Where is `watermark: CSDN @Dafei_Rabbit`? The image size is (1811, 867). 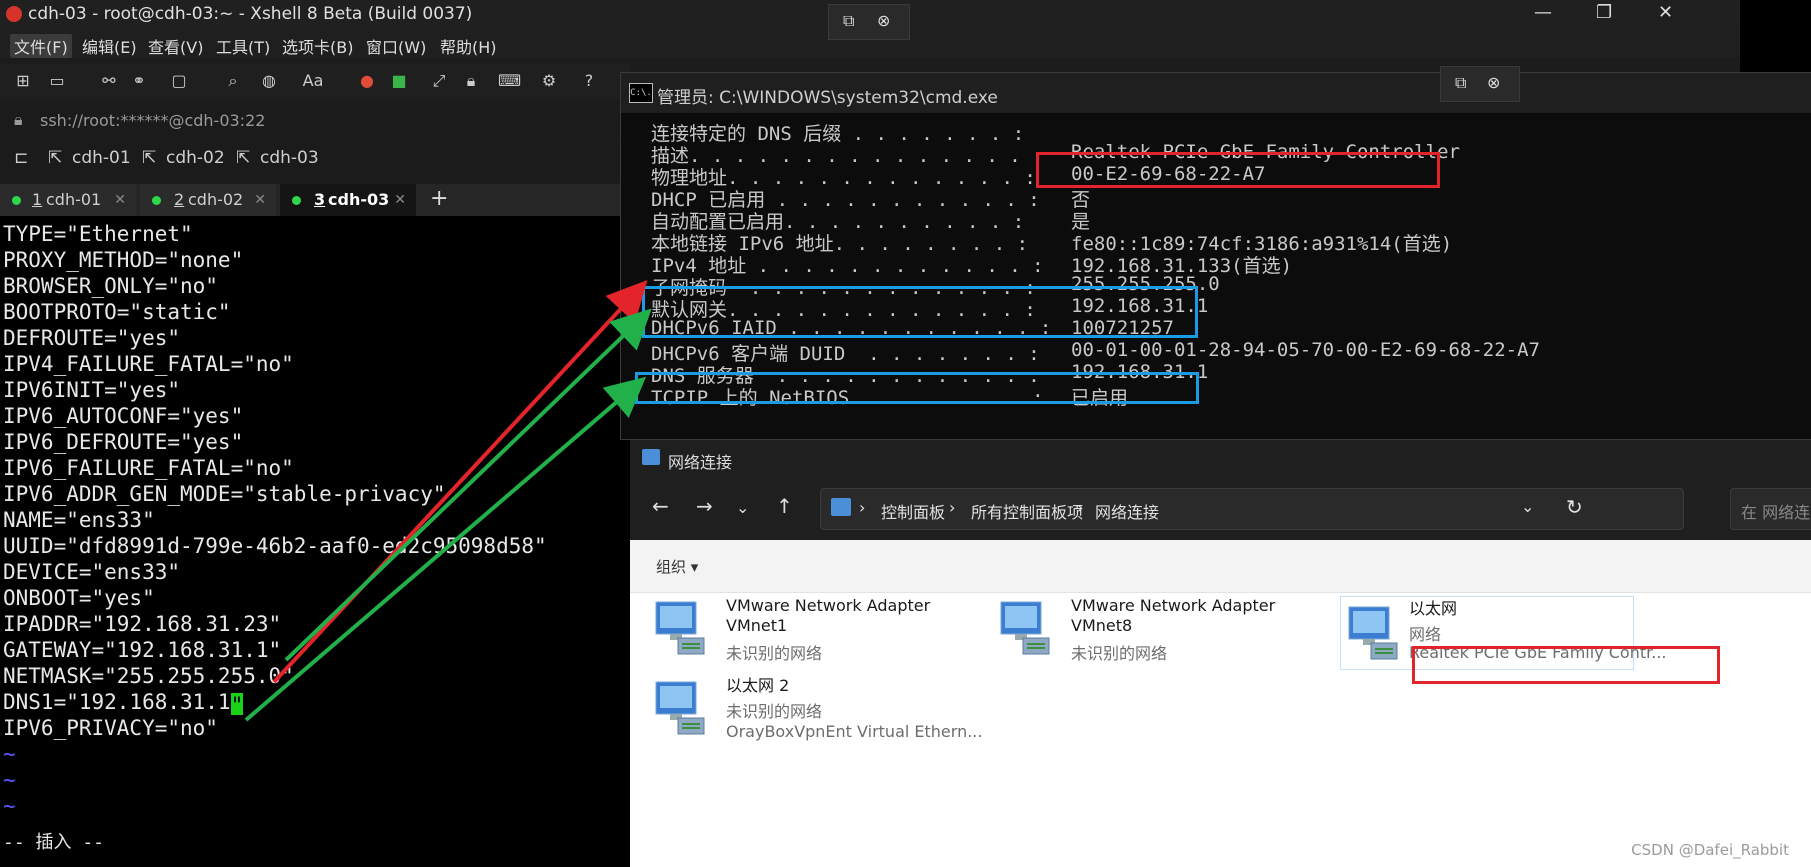
watermark: CSDN @Dafei_Rabbit is located at coordinates (1710, 850).